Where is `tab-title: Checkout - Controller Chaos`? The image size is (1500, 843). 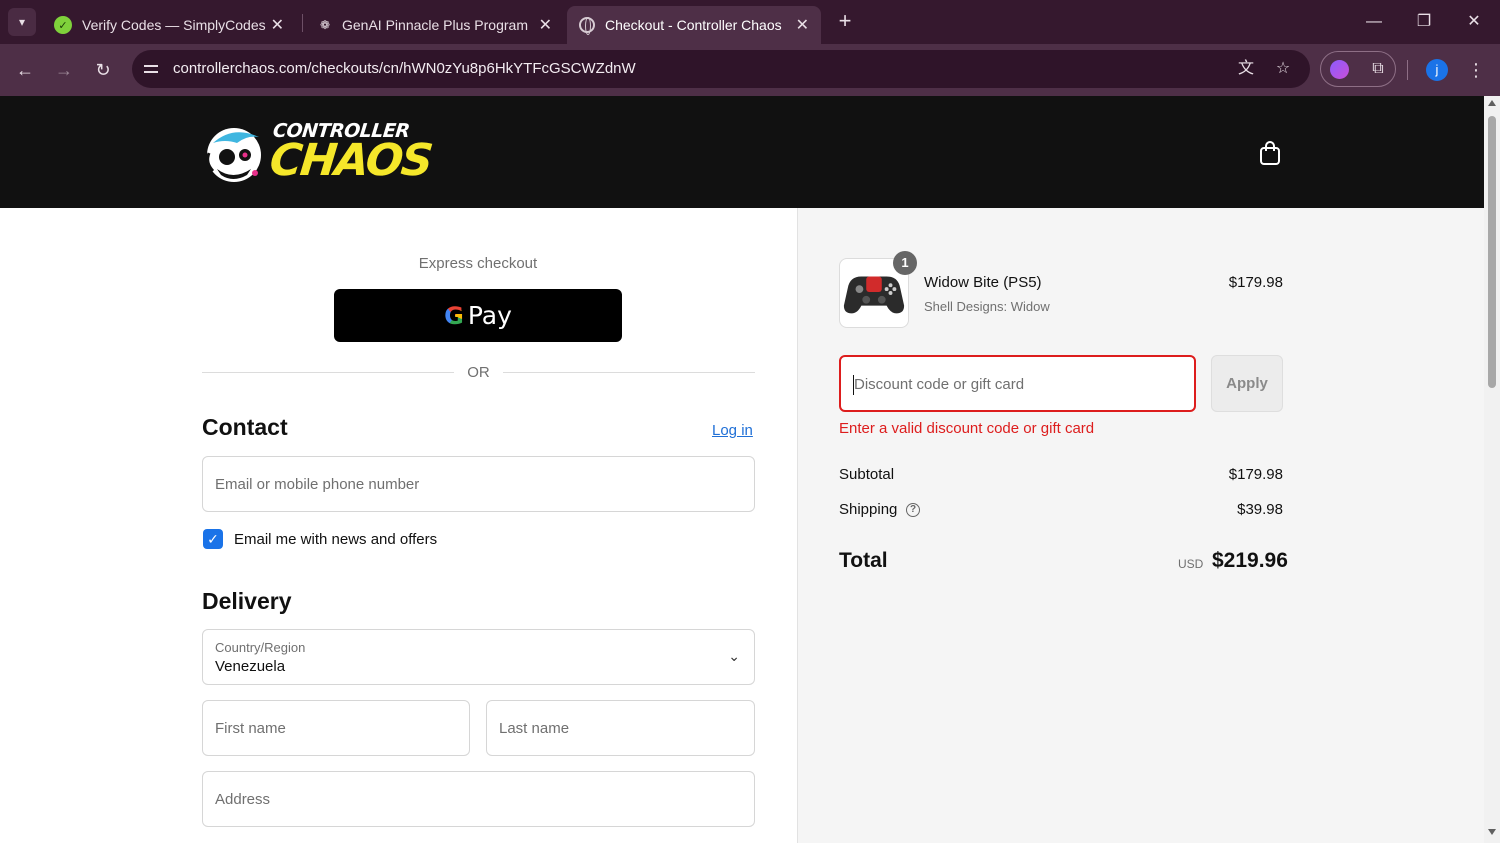
tab-title: Checkout - Controller Chaos is located at coordinates (693, 25).